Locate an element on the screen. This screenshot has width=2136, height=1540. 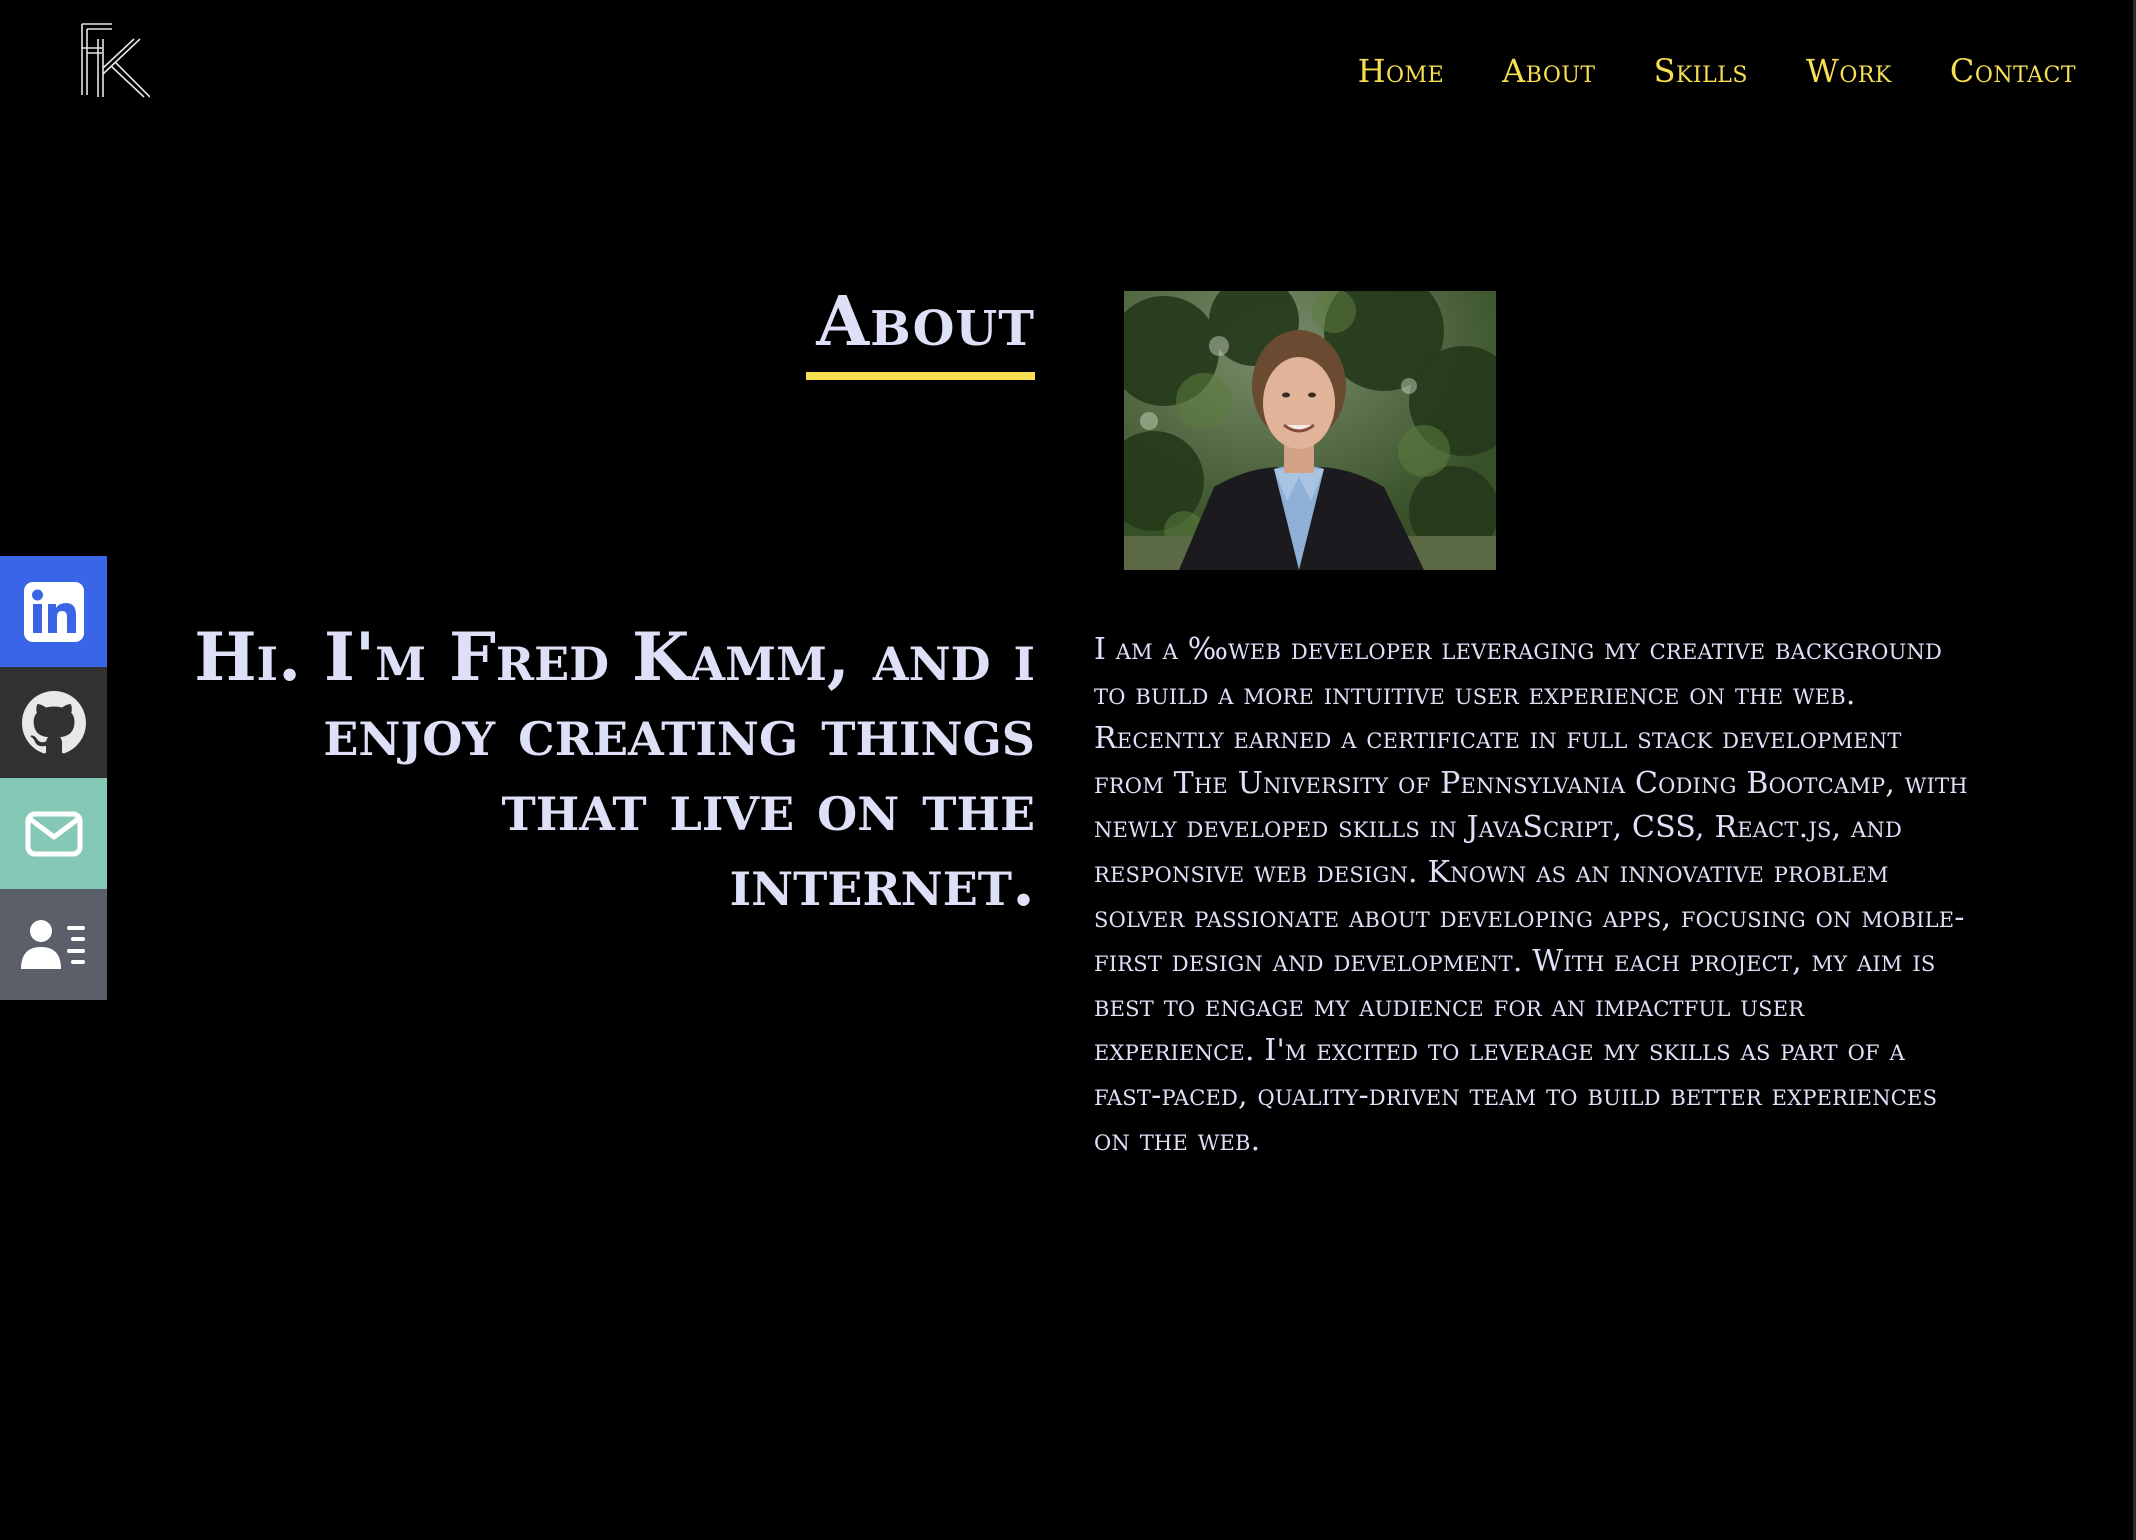
resume-link is located at coordinates (53, 944).